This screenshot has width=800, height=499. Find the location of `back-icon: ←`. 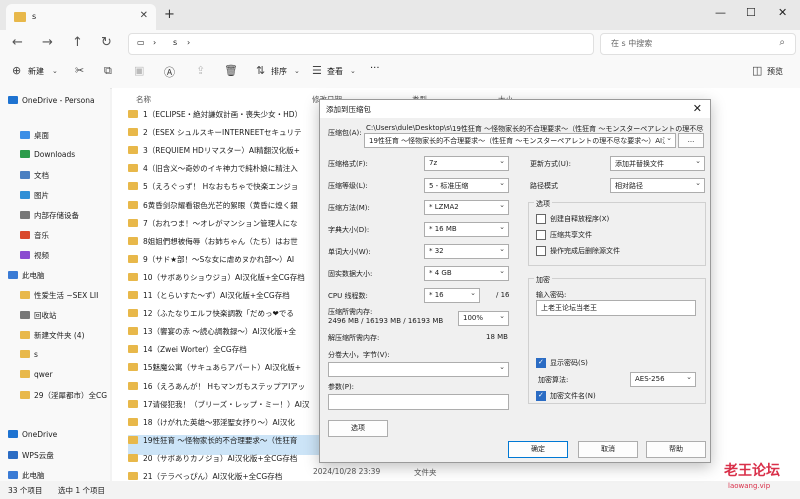

back-icon: ← is located at coordinates (17, 42).